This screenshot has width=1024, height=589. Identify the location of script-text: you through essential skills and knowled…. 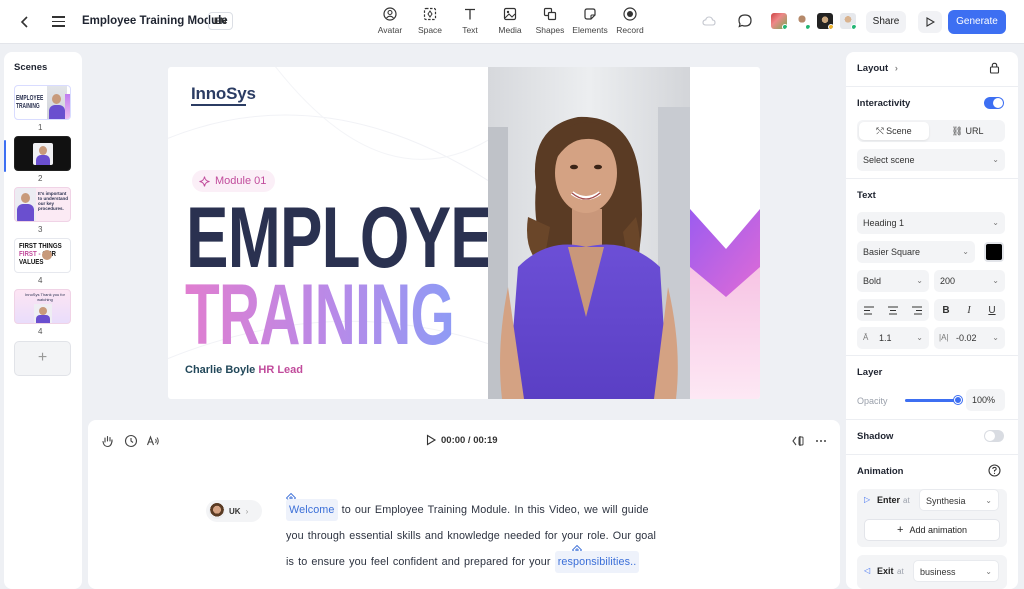
(471, 536).